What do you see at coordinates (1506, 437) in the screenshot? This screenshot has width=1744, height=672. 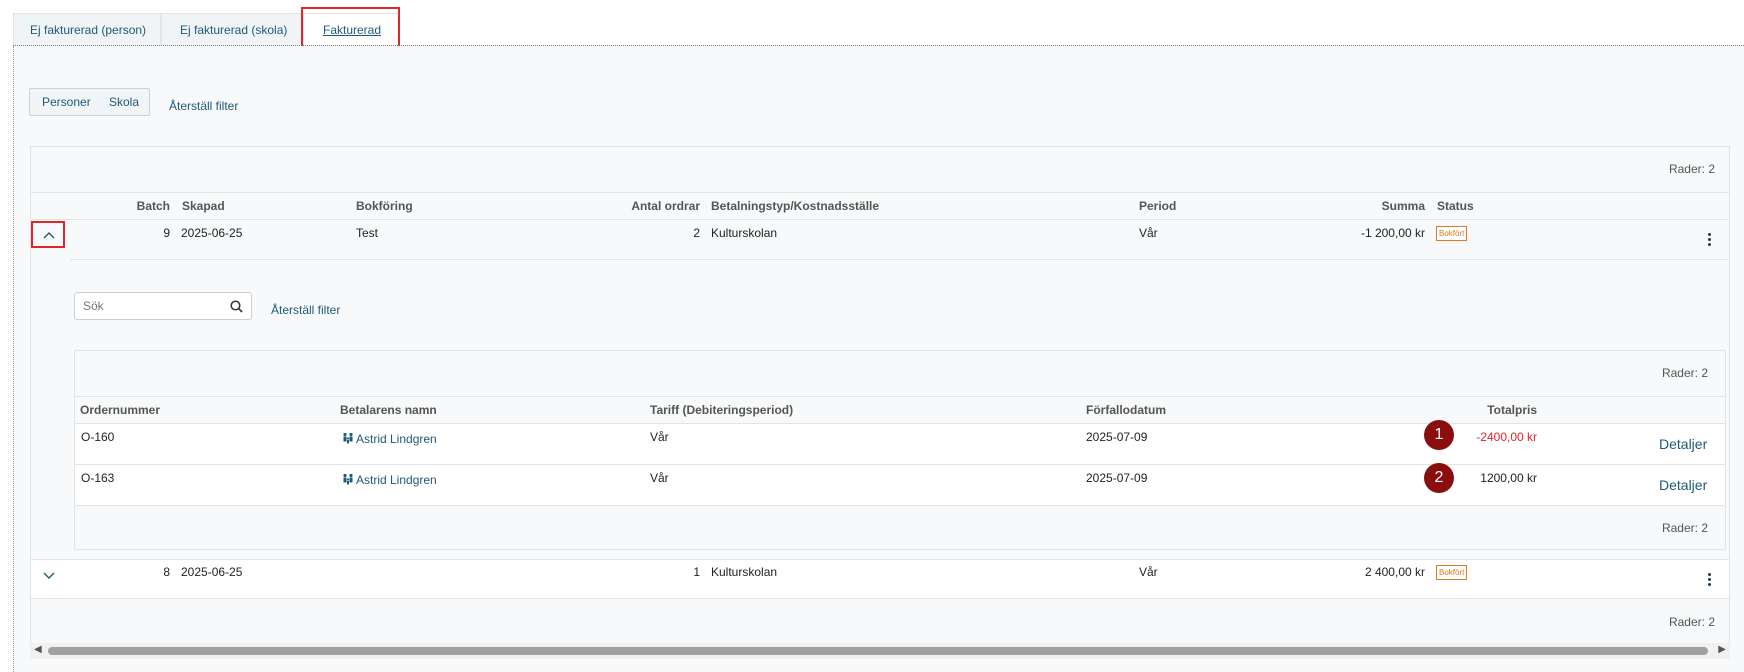 I see `cell-total: -2400,00 kr` at bounding box center [1506, 437].